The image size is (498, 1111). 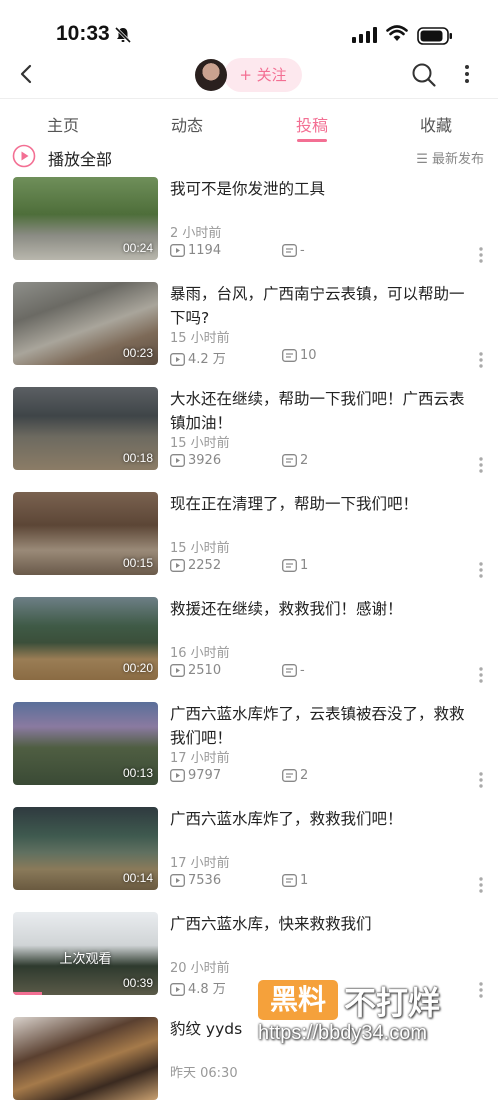 I want to click on video-item: 00:23 暴雨，台风，广西南宁云表镇，可以帮助一下吗? 15 小时前 4.2 万 10, so click(x=249, y=323).